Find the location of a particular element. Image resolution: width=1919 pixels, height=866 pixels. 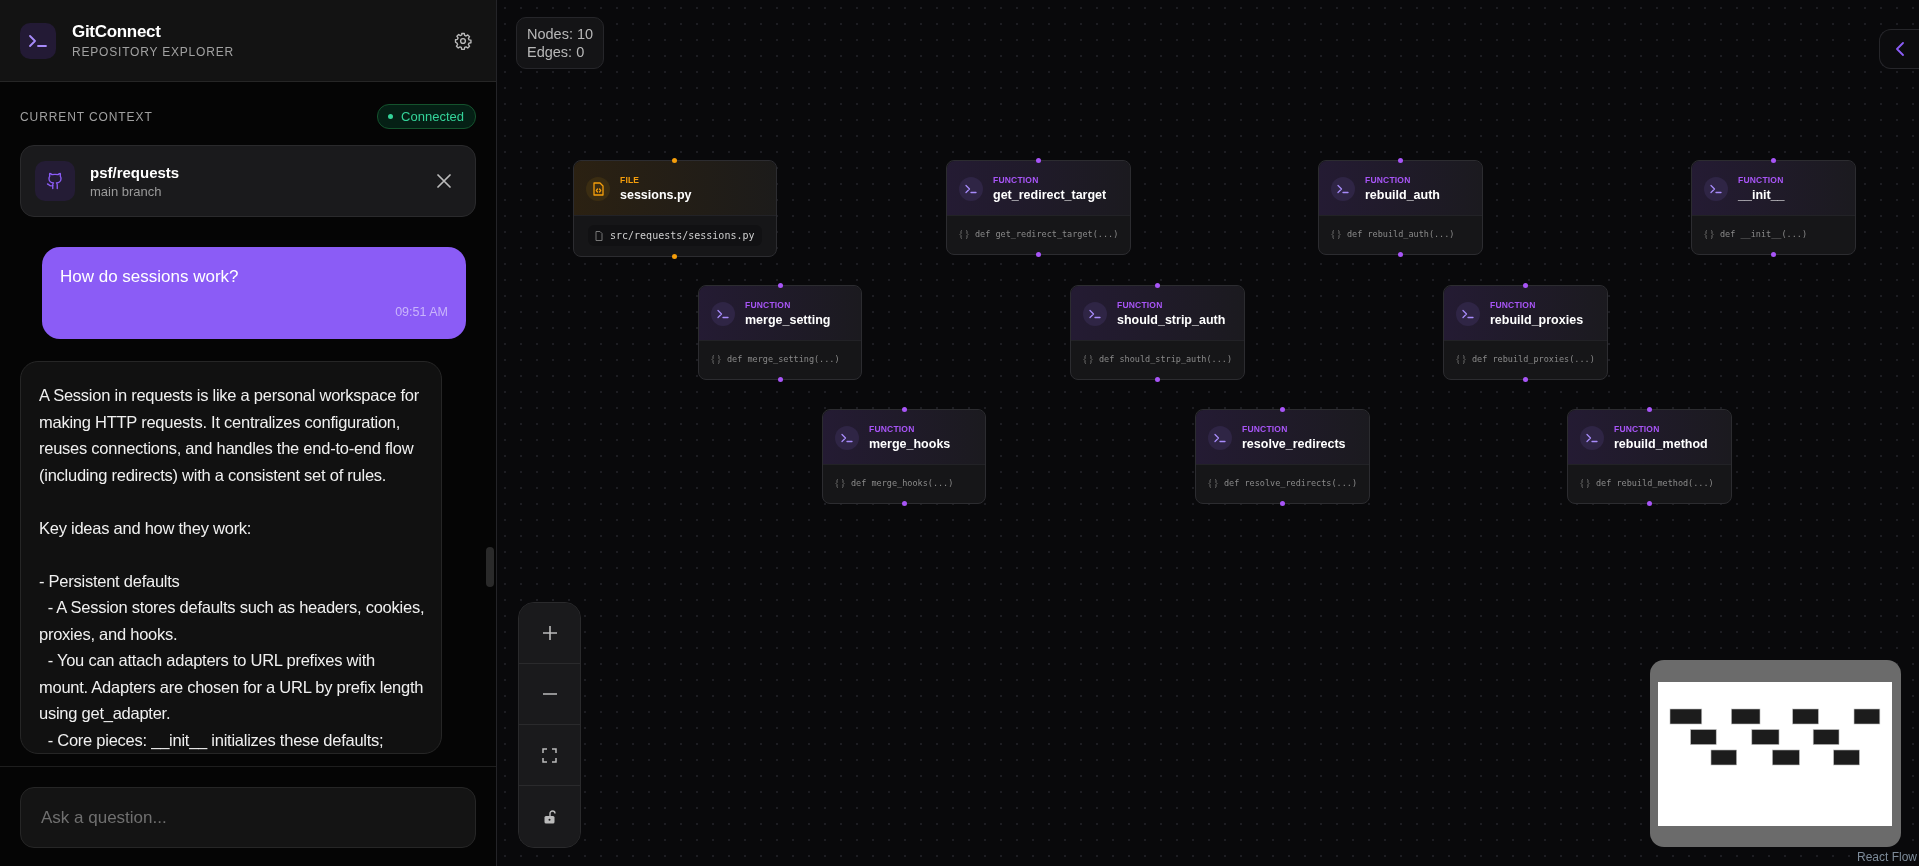

node-name: rebuild_method is located at coordinates (1661, 444).